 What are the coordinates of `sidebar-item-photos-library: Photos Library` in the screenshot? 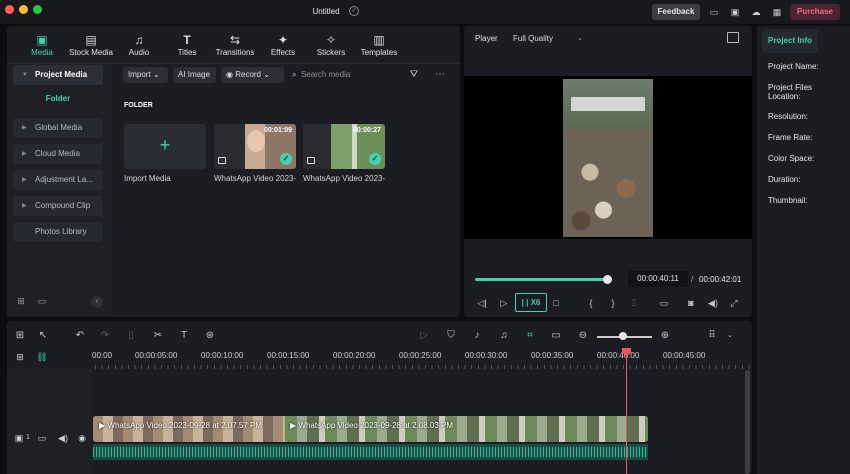 It's located at (58, 232).